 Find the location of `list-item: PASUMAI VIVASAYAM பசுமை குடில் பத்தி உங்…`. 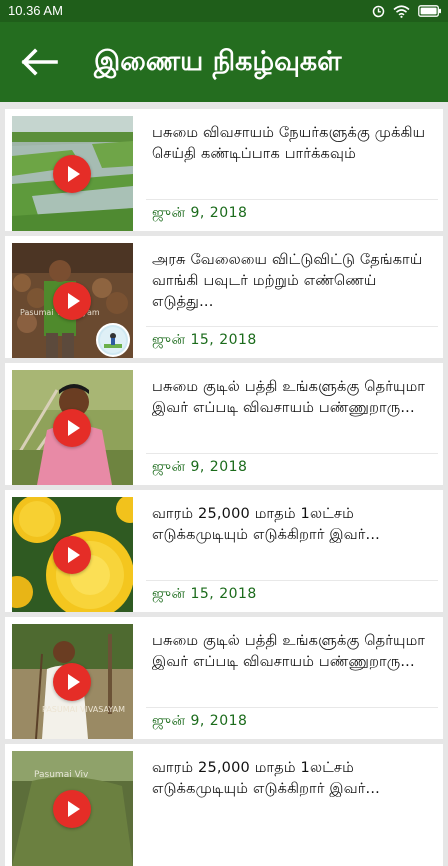

list-item: PASUMAI VIVASAYAM பசுமை குடில் பத்தி உங்… is located at coordinates (224, 678).